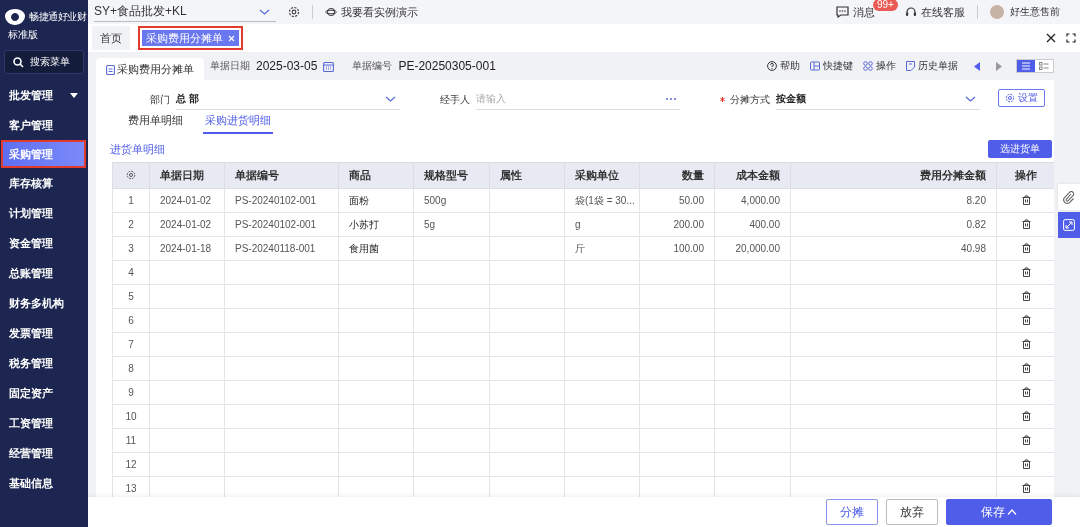 Image resolution: width=1080 pixels, height=527 pixels. I want to click on close-icon, so click(1051, 38).